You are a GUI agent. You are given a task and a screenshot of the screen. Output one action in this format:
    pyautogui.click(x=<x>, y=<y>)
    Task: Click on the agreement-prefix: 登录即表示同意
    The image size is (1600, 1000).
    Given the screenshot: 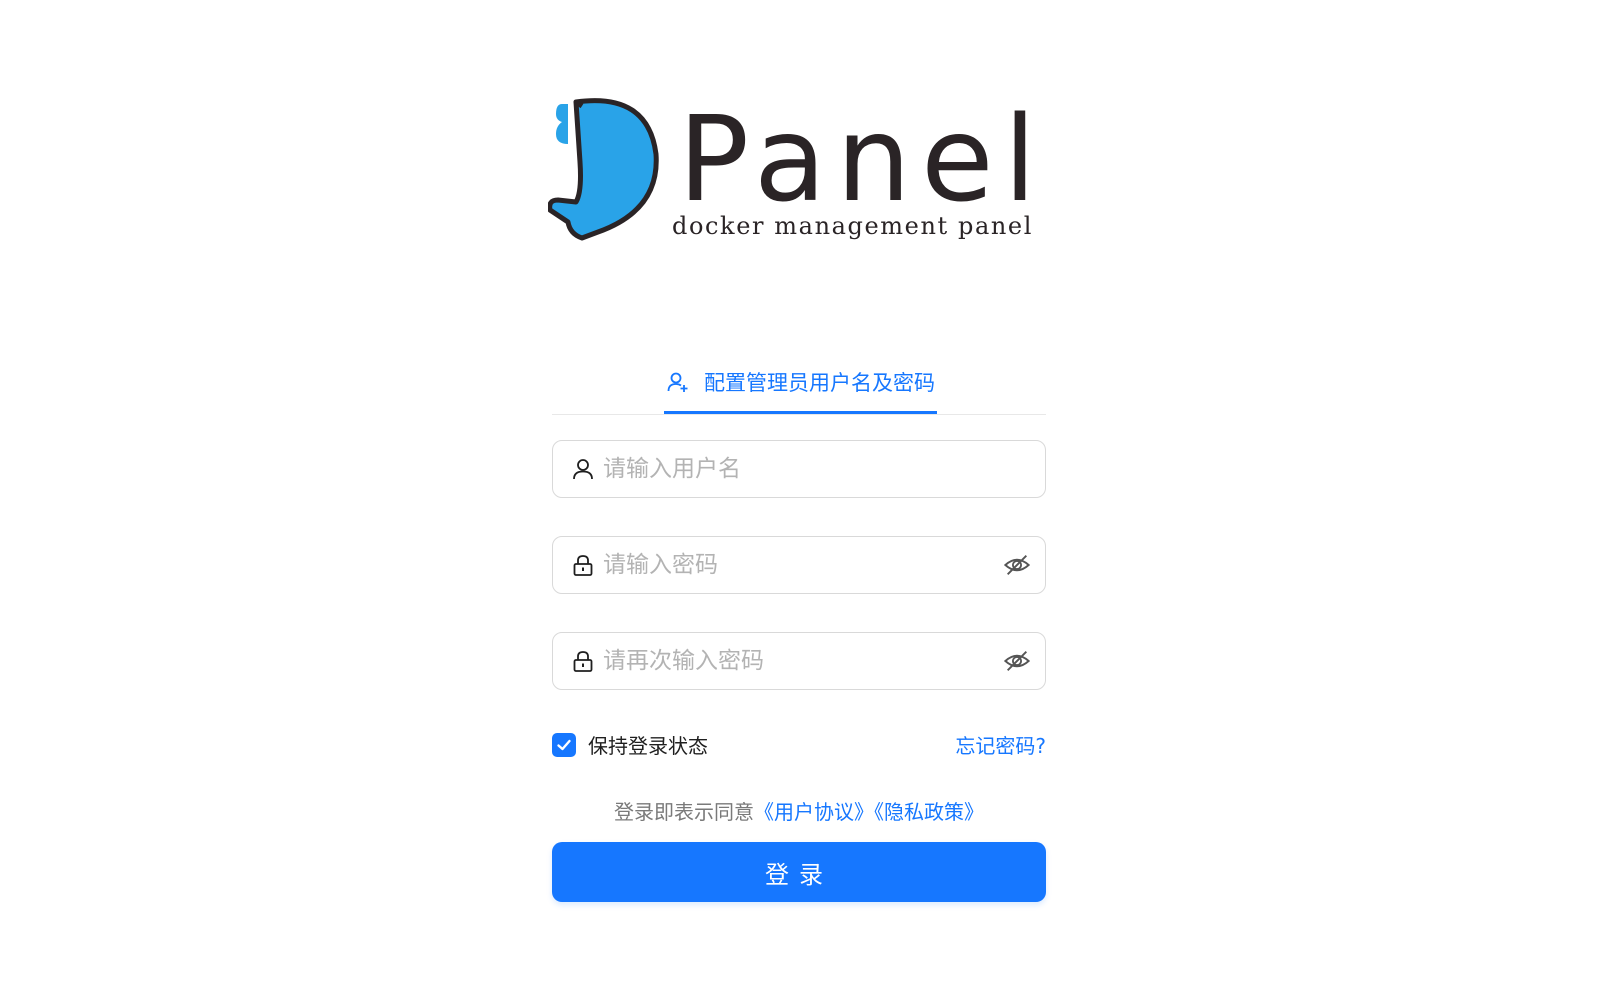 What is the action you would take?
    pyautogui.click(x=684, y=812)
    